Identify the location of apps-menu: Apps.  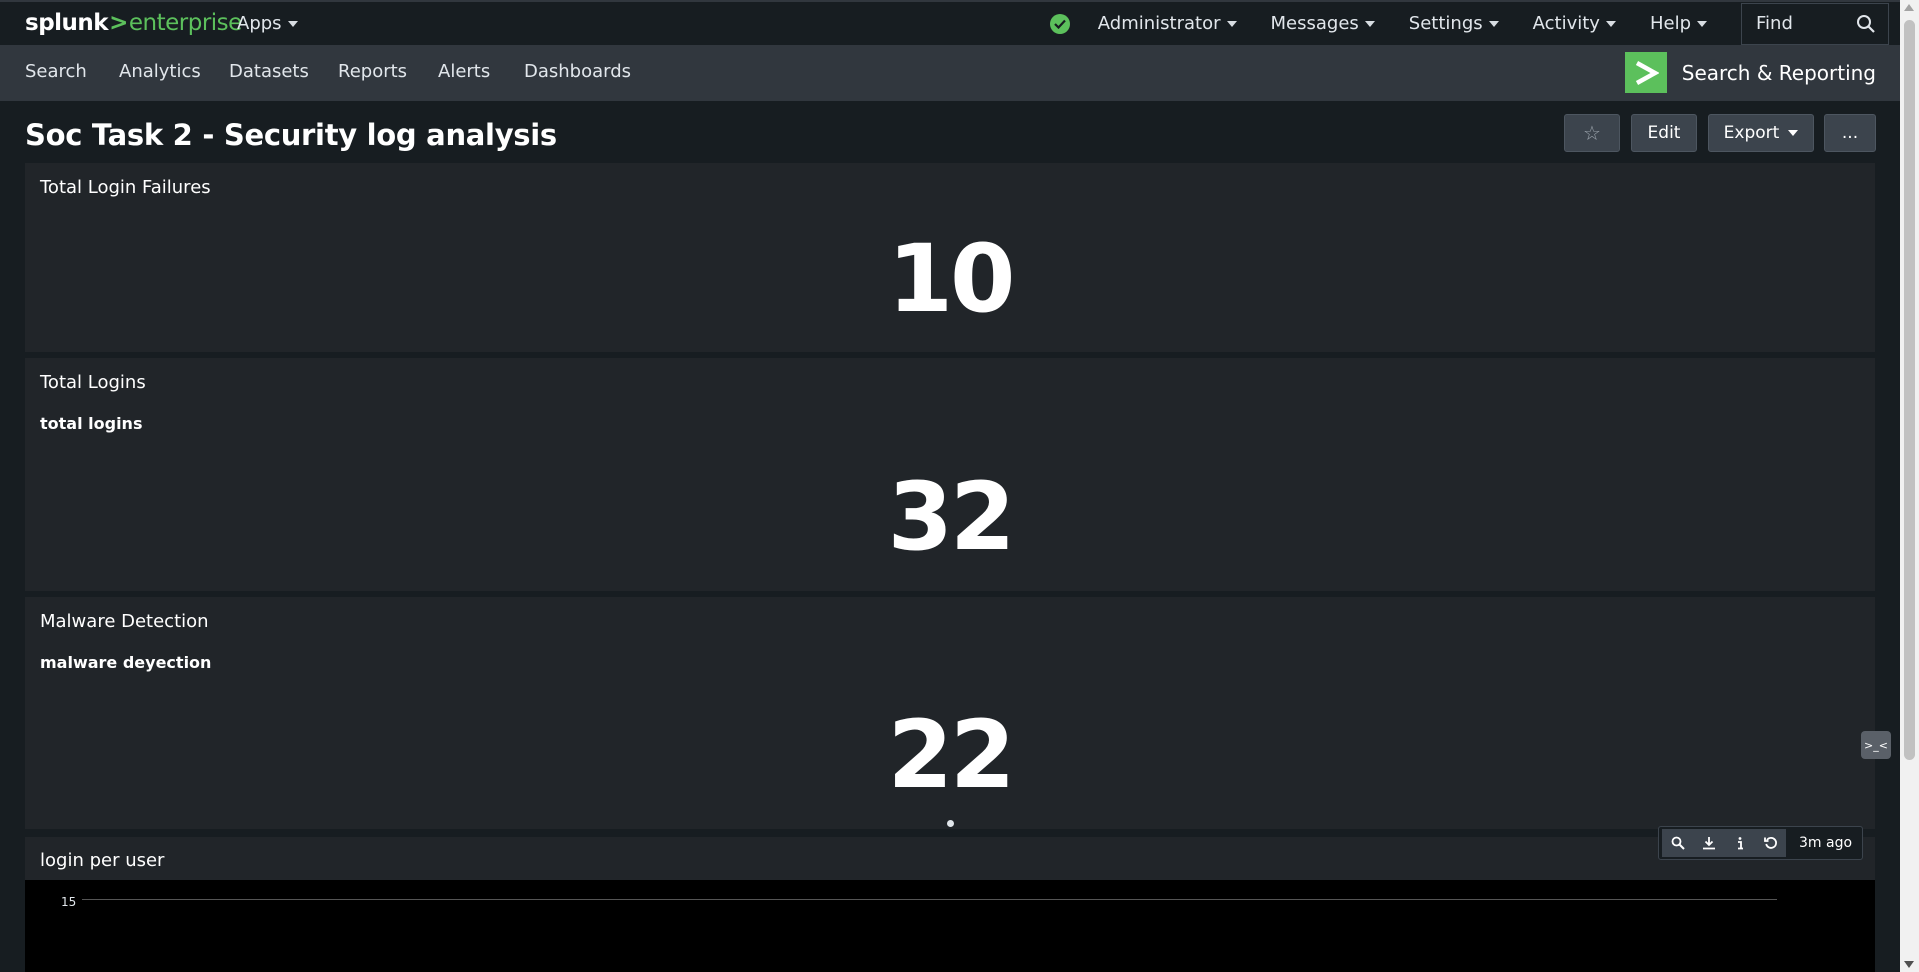
(267, 23).